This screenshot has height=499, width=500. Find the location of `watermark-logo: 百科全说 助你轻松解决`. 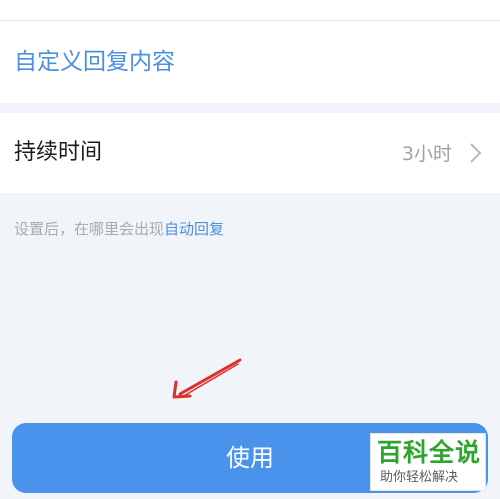

watermark-logo: 百科全说 助你轻松解决 is located at coordinates (428, 462).